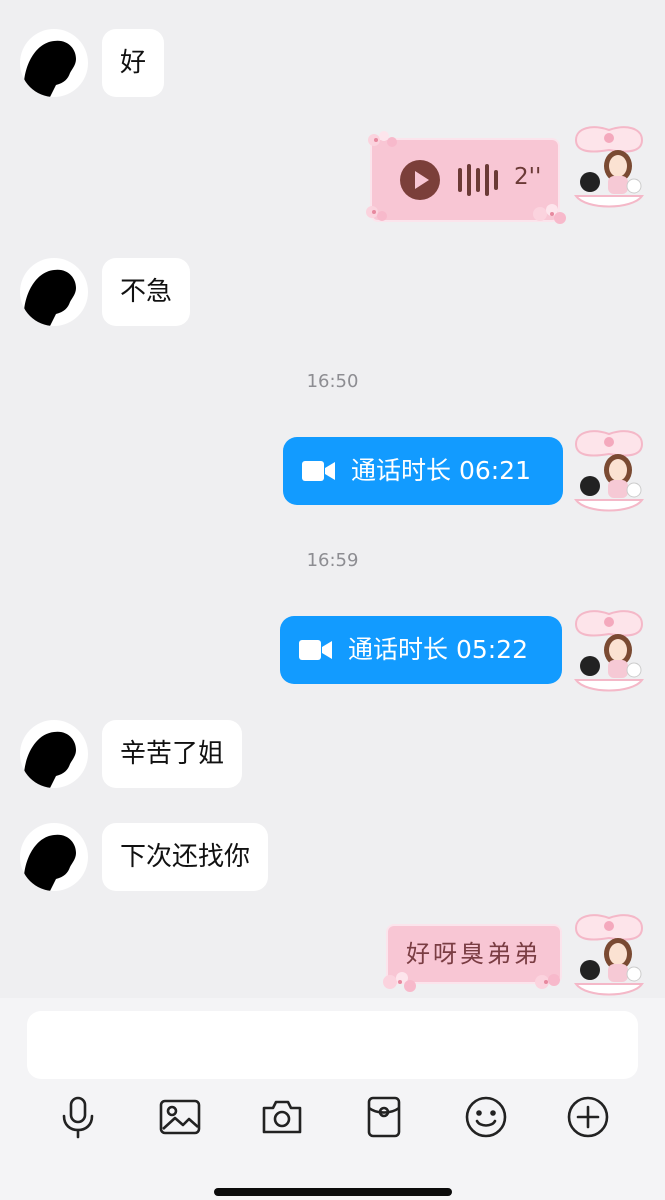 Image resolution: width=665 pixels, height=1200 pixels. What do you see at coordinates (146, 292) in the screenshot?
I see `message-bubble: 不急` at bounding box center [146, 292].